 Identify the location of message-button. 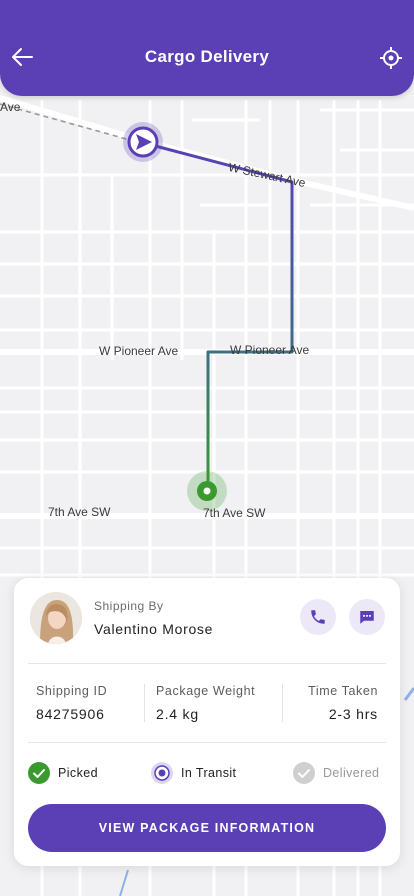
(367, 617).